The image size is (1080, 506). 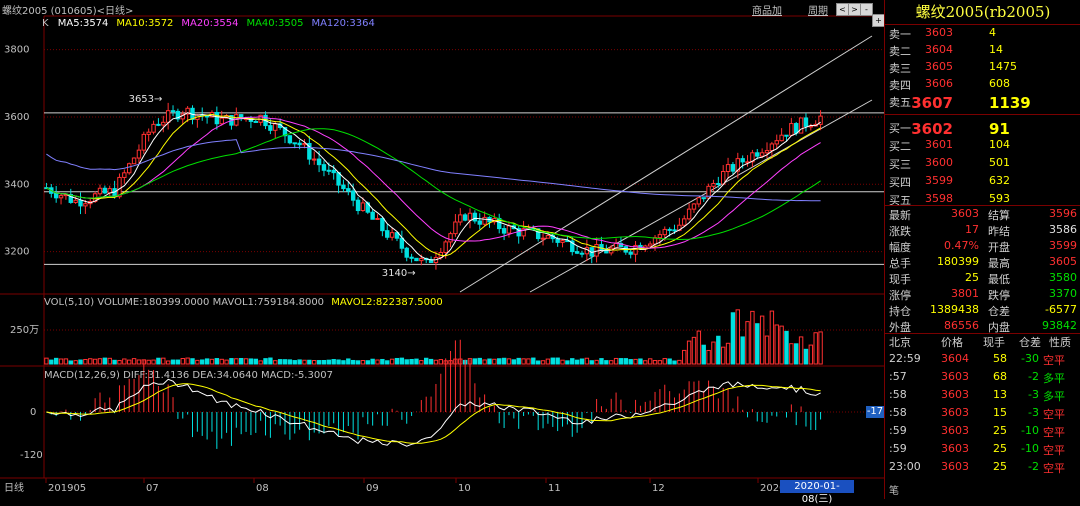 I want to click on x-tick-label: 10, so click(x=464, y=488).